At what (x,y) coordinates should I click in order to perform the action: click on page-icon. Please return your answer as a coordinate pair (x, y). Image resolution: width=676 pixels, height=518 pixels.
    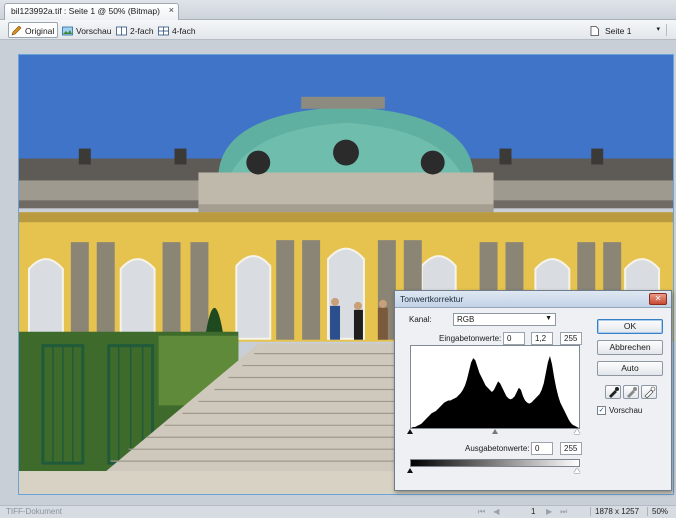
    Looking at the image, I should click on (595, 30).